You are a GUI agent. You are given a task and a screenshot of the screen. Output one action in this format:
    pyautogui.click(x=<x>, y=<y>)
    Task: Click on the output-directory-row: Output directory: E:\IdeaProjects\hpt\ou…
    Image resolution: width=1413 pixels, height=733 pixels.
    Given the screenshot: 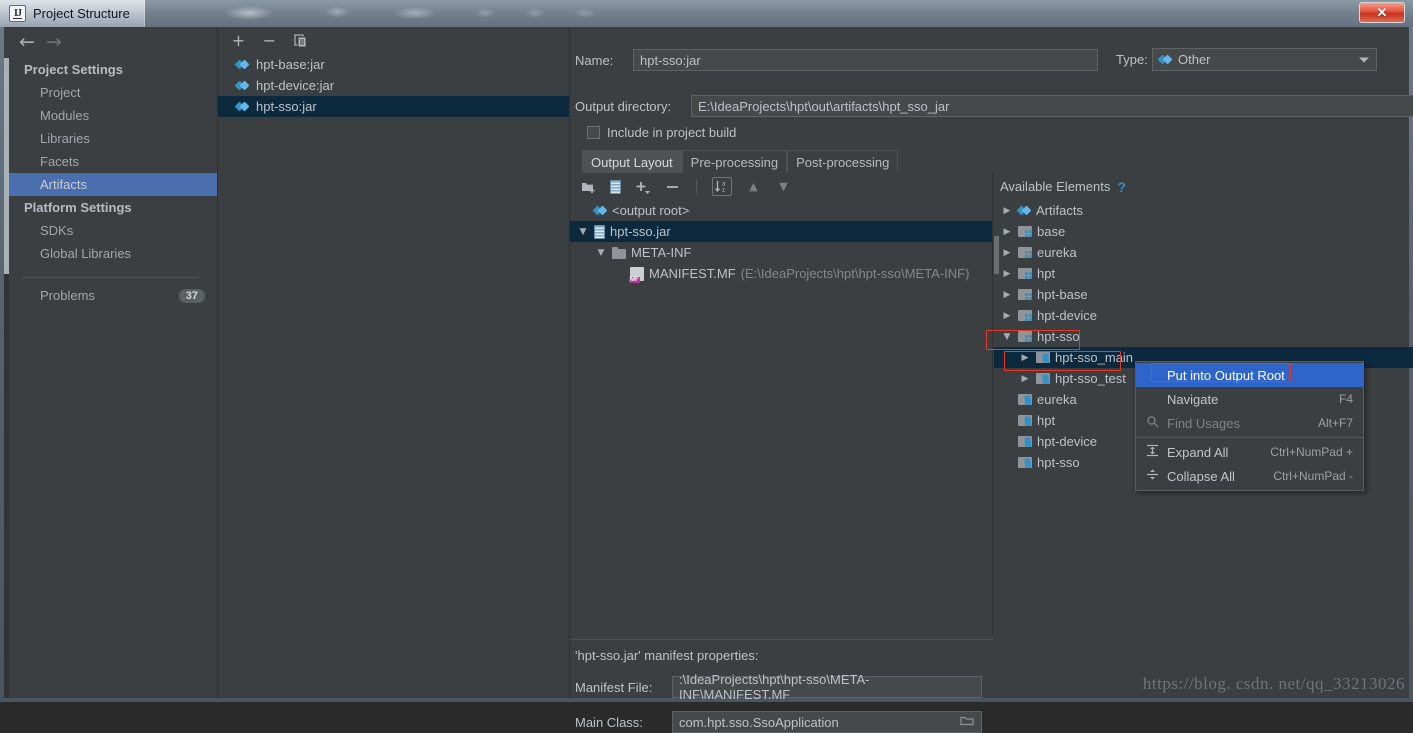 What is the action you would take?
    pyautogui.click(x=994, y=106)
    